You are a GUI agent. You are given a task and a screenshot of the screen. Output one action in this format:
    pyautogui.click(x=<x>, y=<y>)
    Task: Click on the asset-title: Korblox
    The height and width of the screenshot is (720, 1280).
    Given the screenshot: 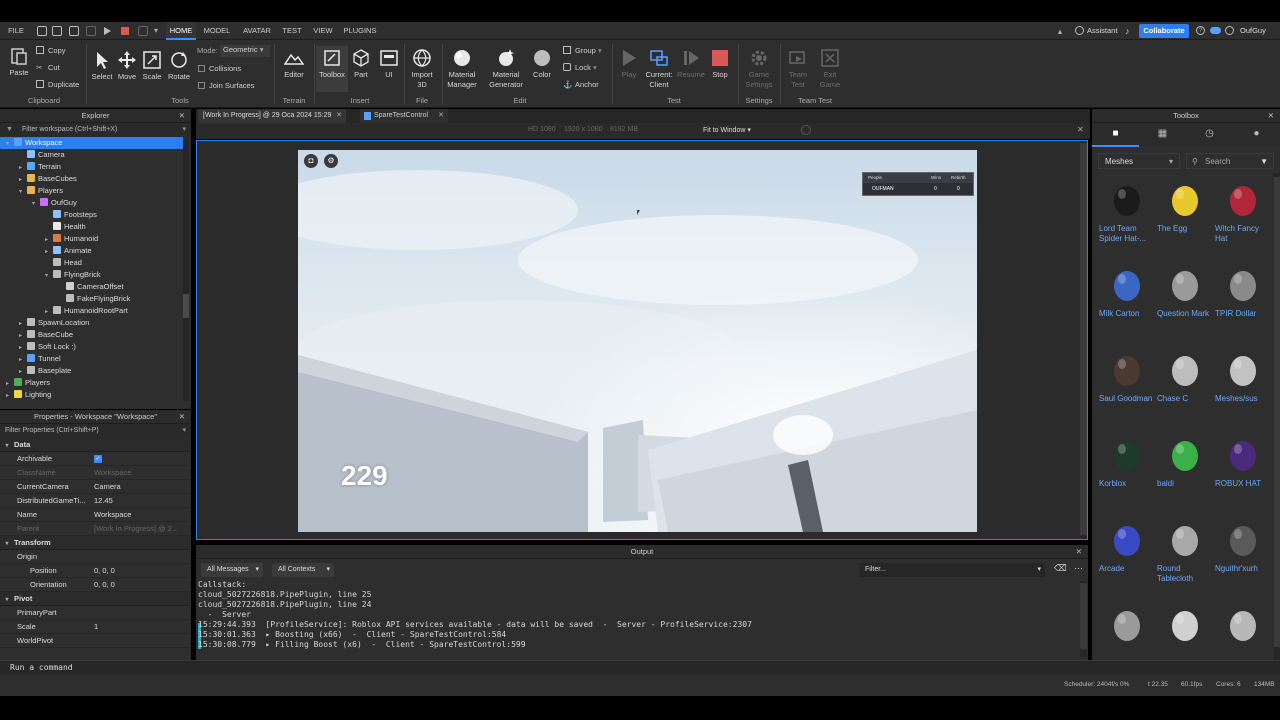 What is the action you would take?
    pyautogui.click(x=1127, y=484)
    